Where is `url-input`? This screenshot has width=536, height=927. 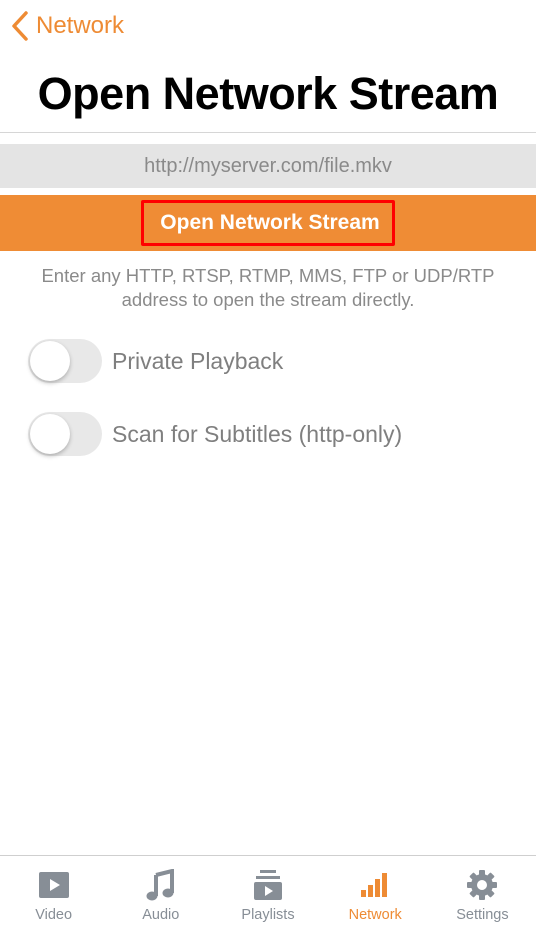
url-input is located at coordinates (268, 166).